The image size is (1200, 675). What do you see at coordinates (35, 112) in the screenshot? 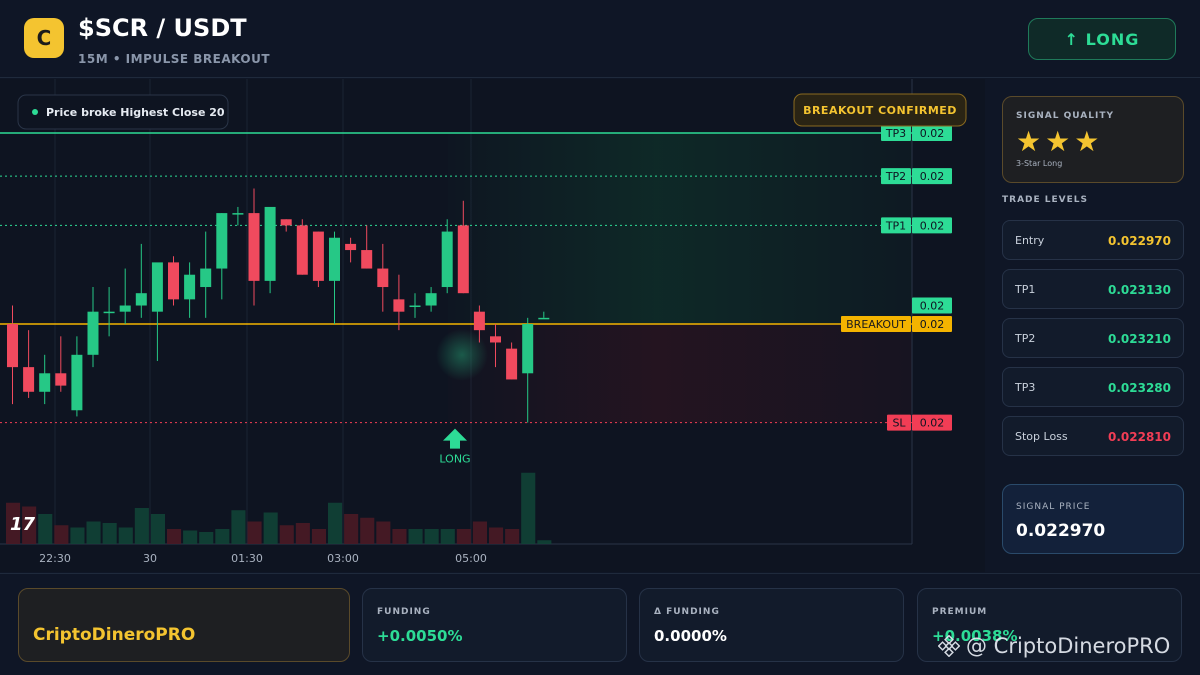
I see `status-dot-icon` at bounding box center [35, 112].